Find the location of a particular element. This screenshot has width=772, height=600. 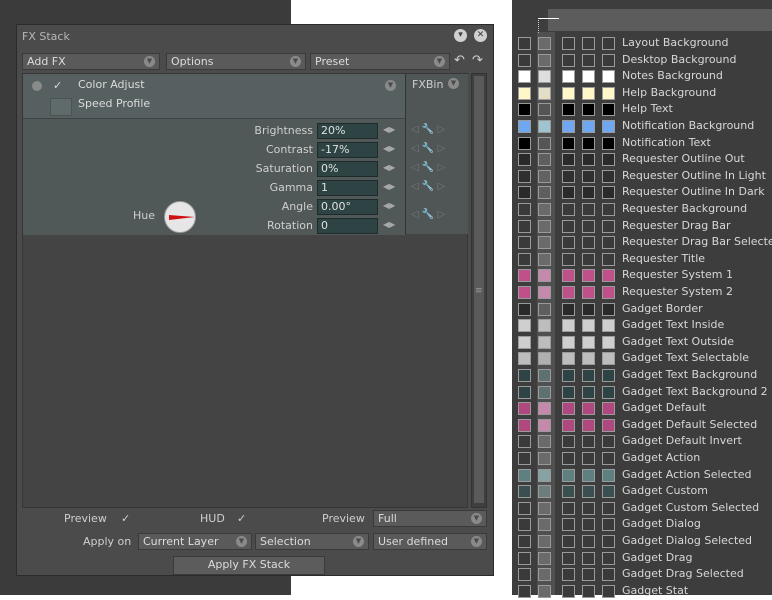

effect-header: ✓ Color Adjust ▼ Speed Profile is located at coordinates (214, 96).